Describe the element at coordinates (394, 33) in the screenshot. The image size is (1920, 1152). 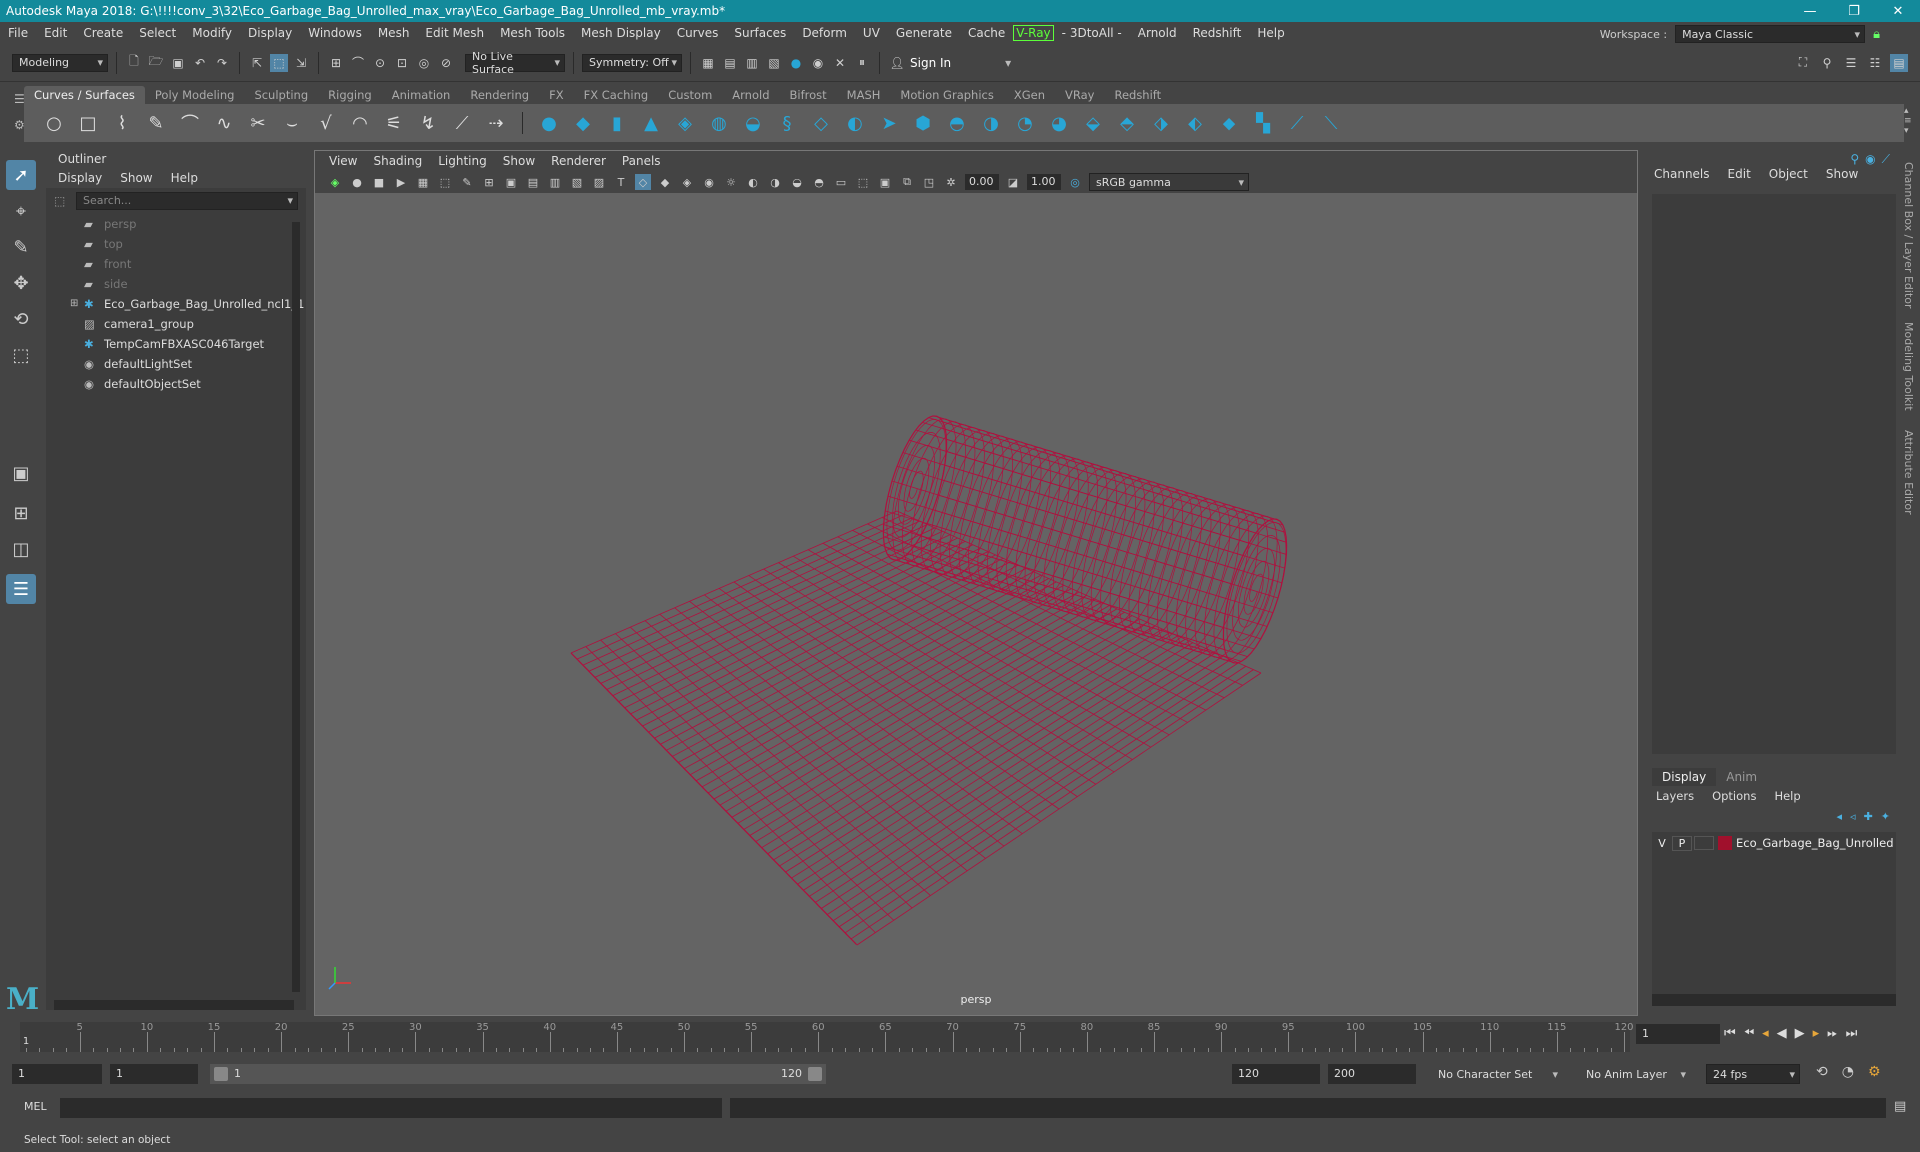
I see `menu-mesh: Mesh` at that location.